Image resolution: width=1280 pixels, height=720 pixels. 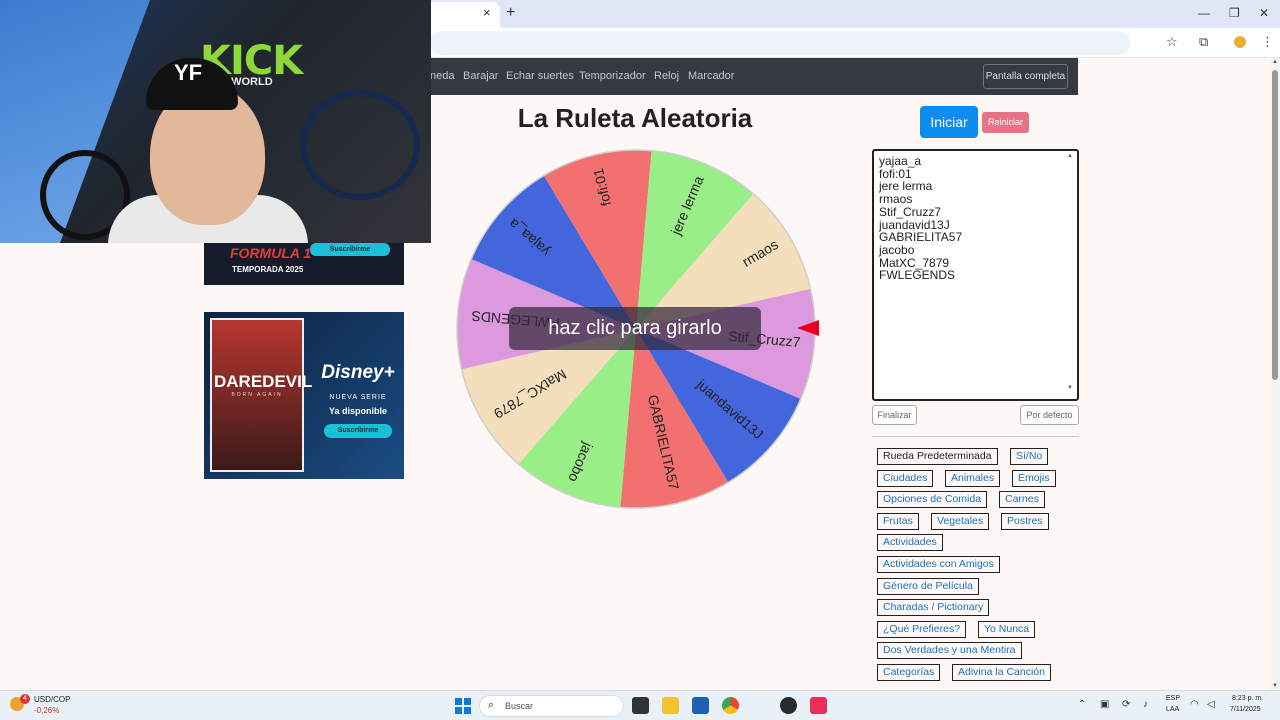 I want to click on preset-button: Categorías, so click(x=908, y=672).